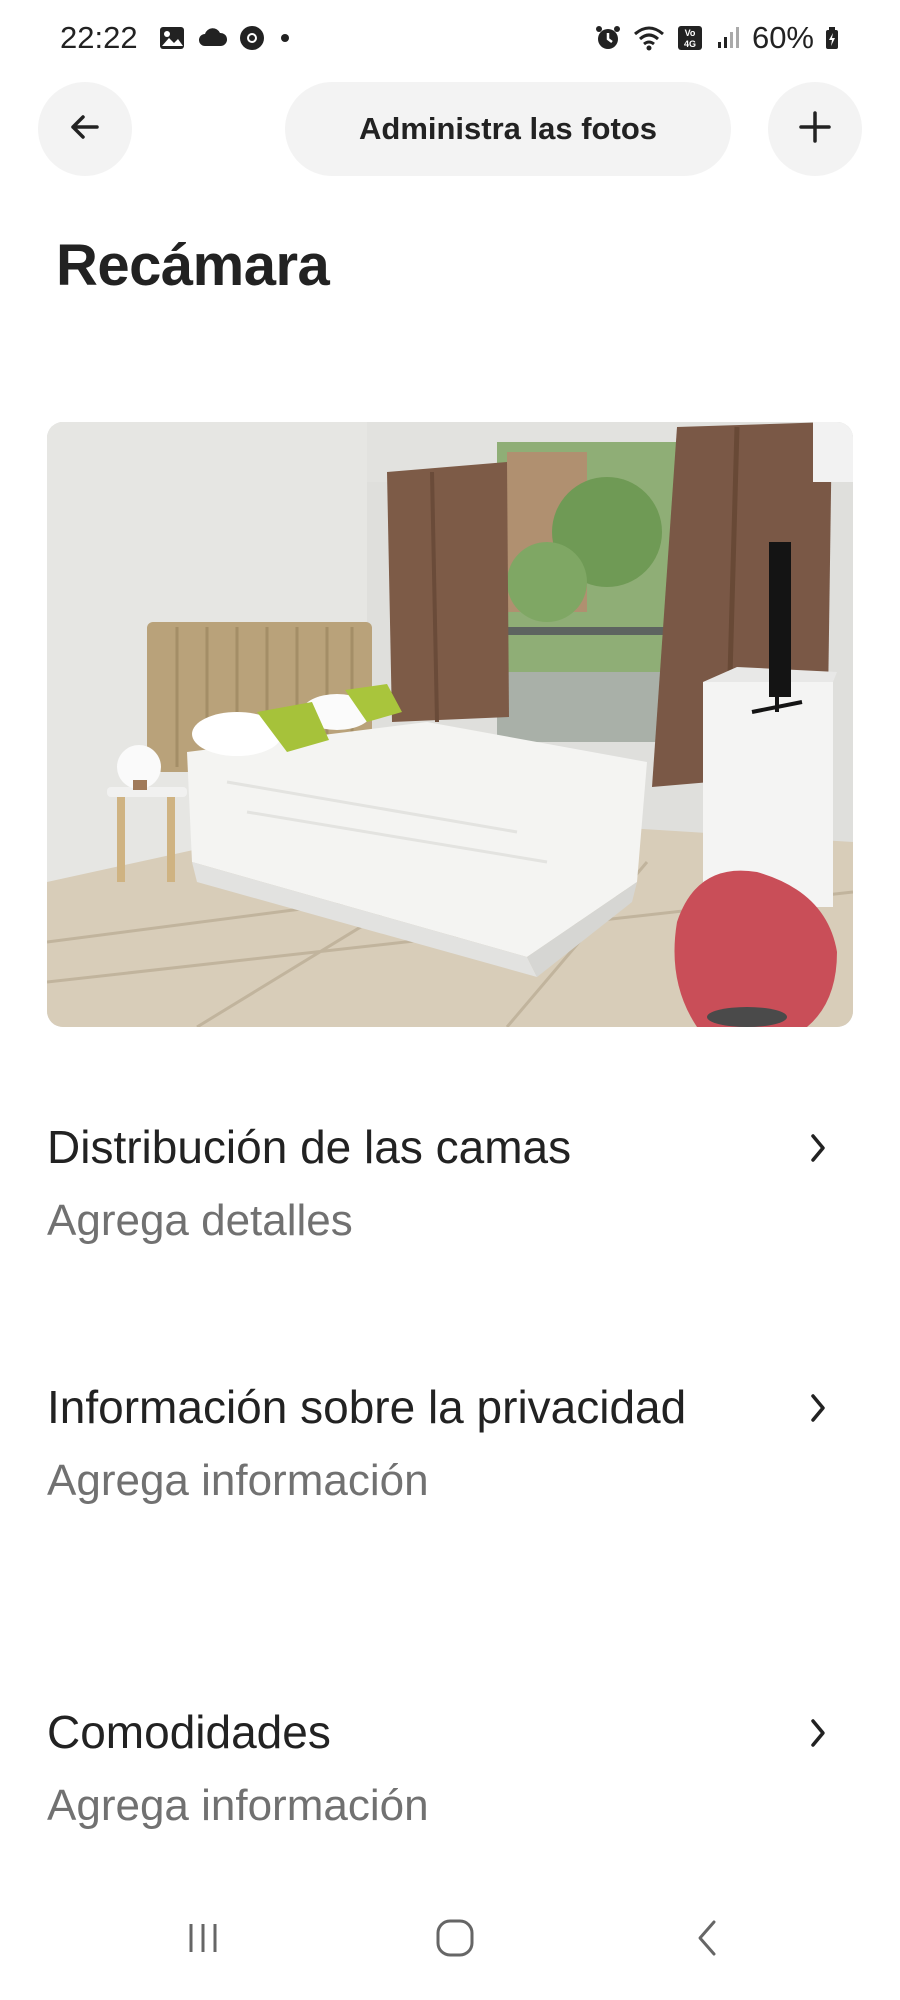 This screenshot has width=900, height=2000. I want to click on signal-icon, so click(728, 38).